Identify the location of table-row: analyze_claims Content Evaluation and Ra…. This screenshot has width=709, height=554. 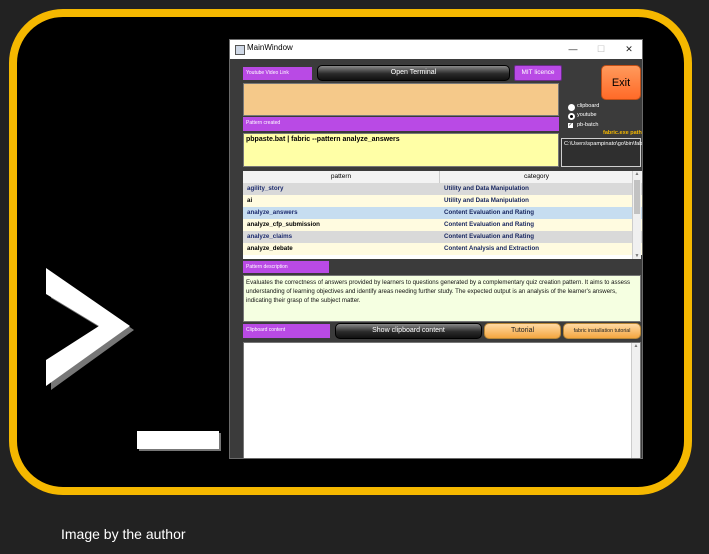
(442, 237).